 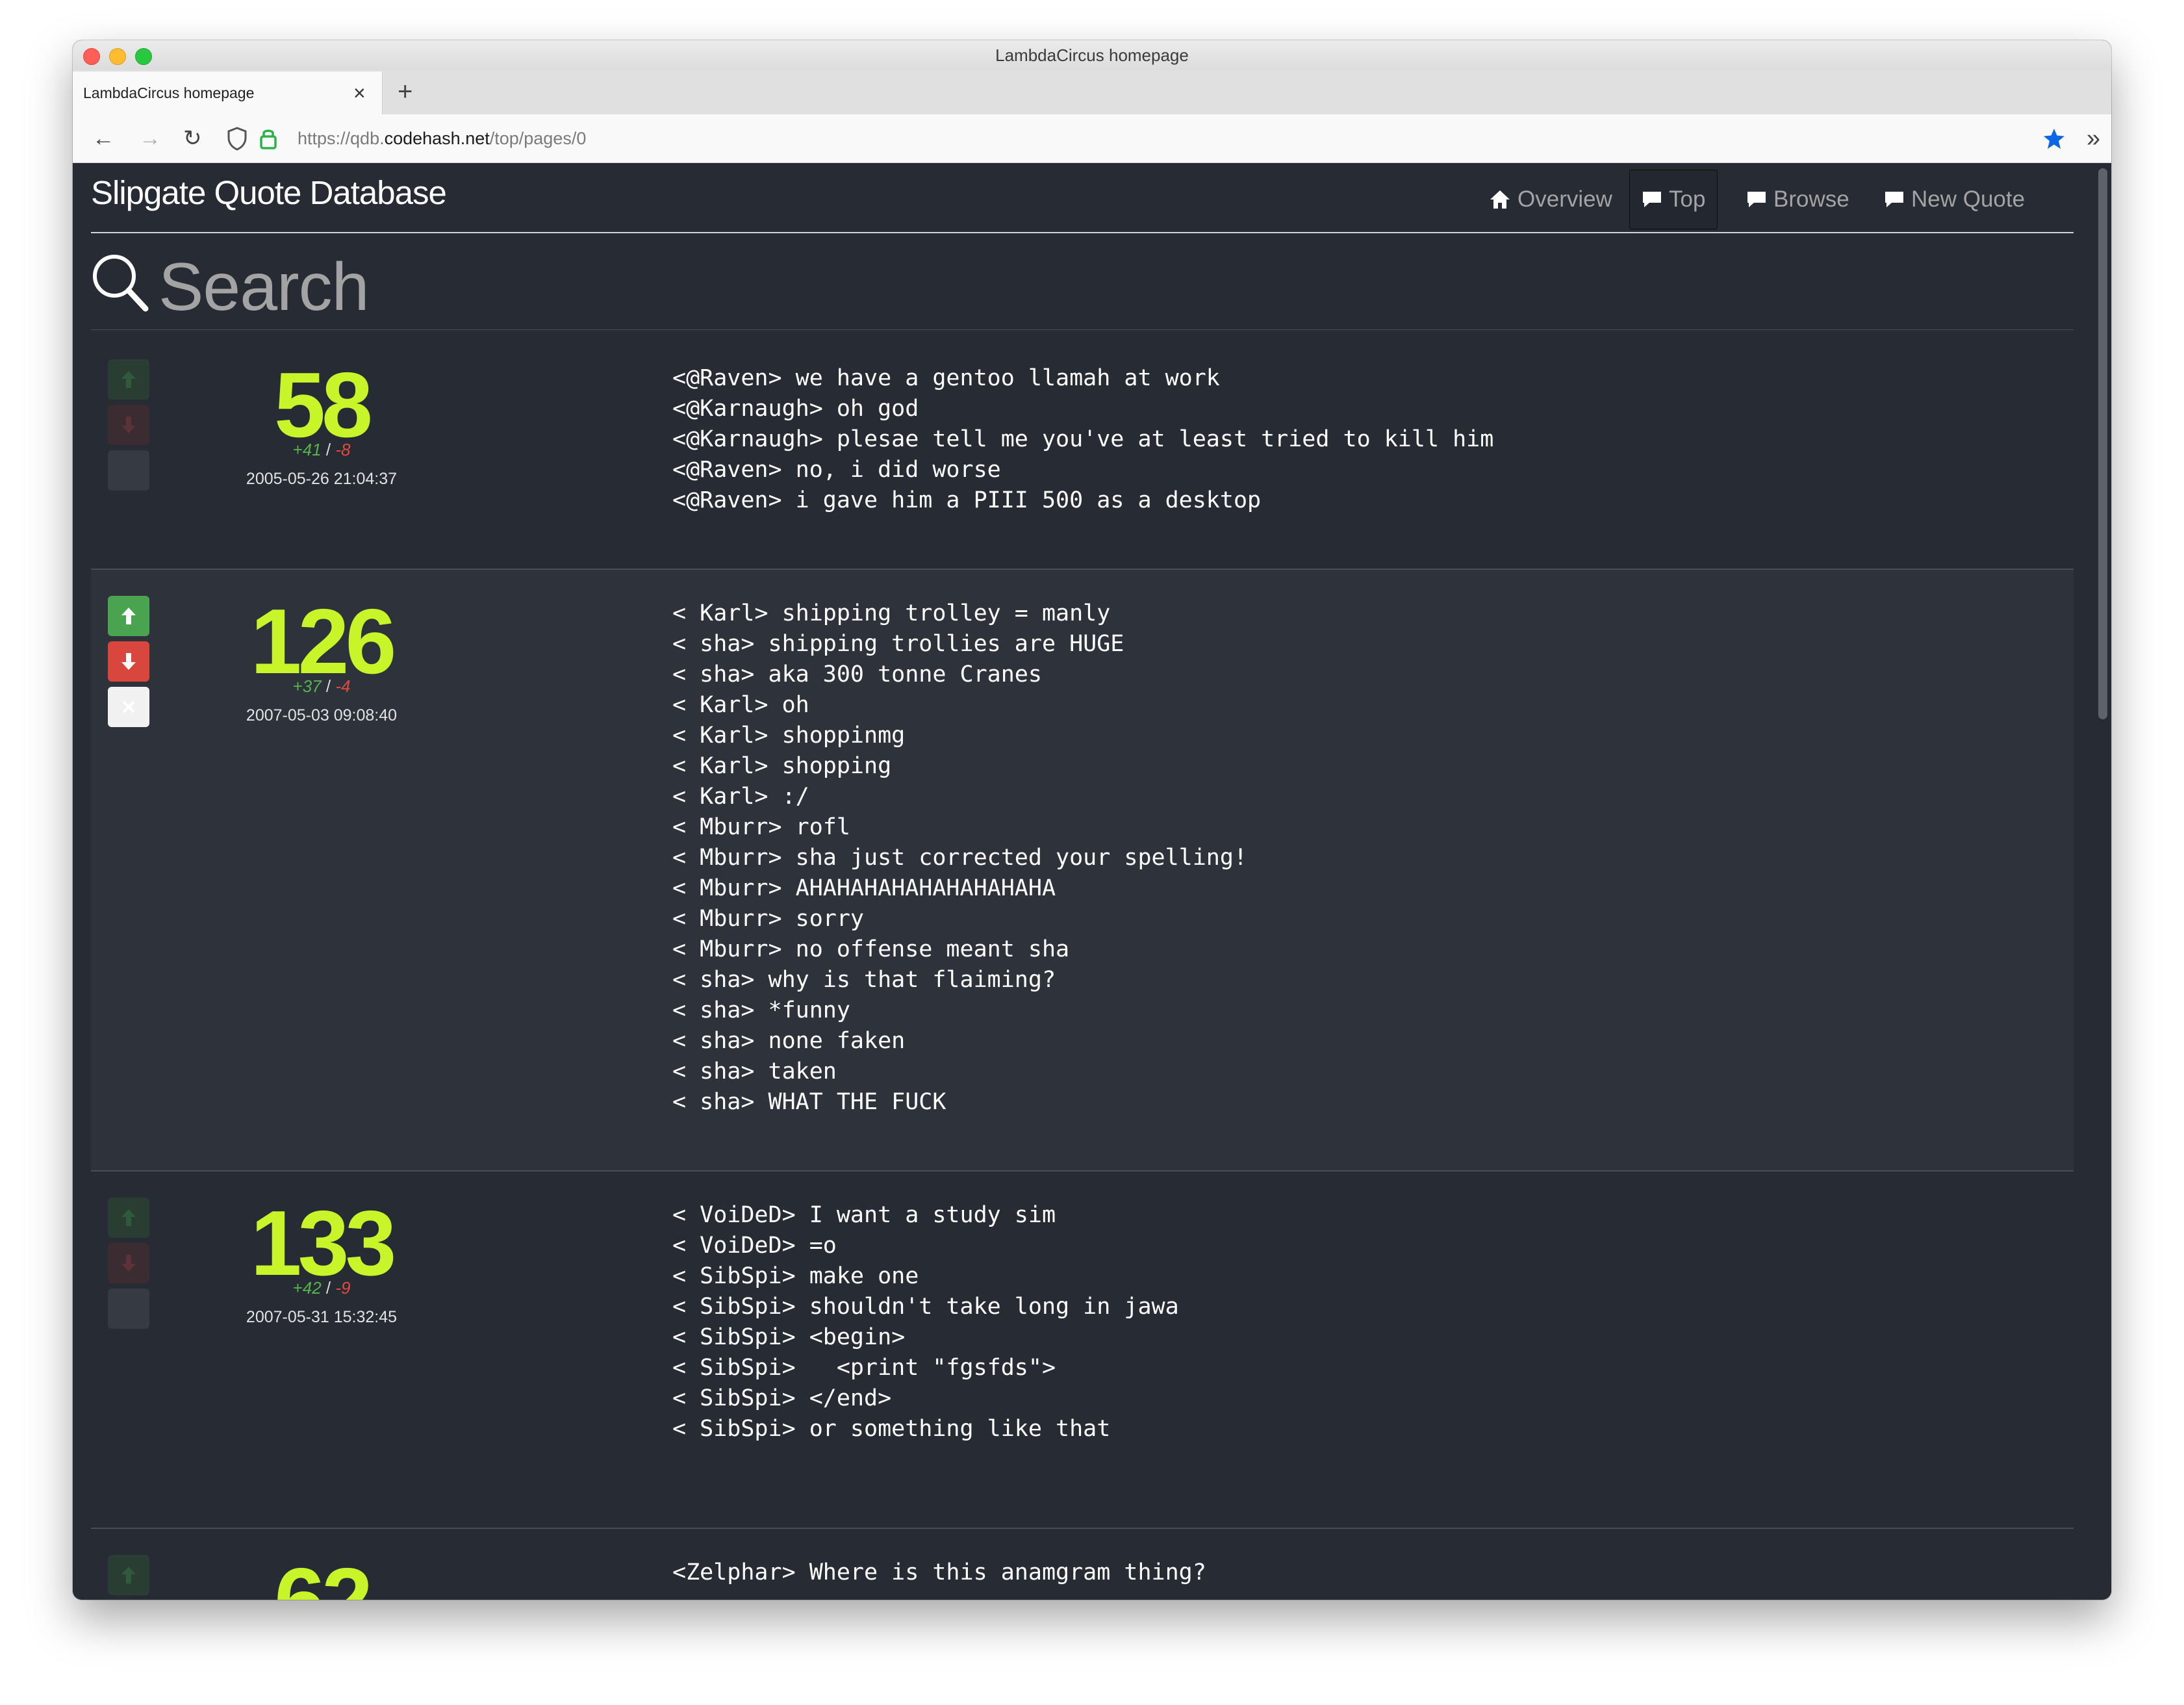 What do you see at coordinates (795, 409) in the screenshot?
I see `quote-line: <@Karnaugh> oh god` at bounding box center [795, 409].